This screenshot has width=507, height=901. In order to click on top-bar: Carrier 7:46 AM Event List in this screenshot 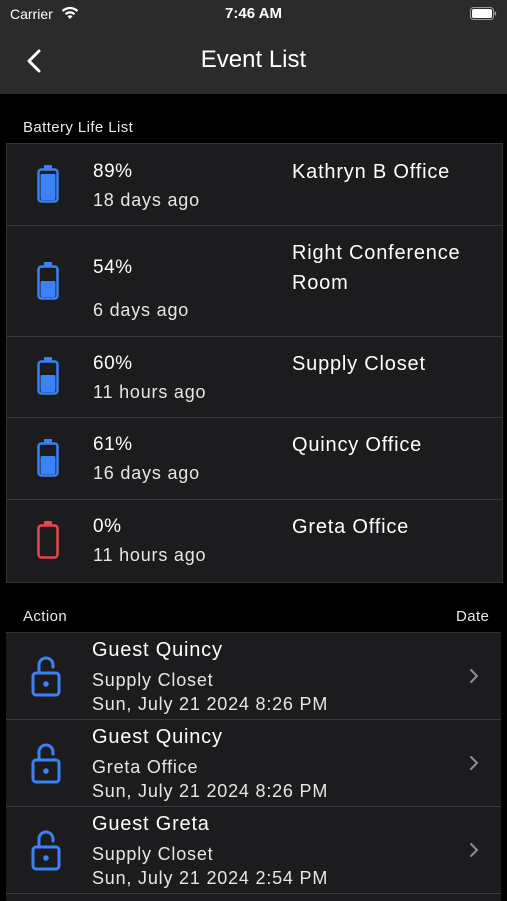, I will do `click(253, 47)`.